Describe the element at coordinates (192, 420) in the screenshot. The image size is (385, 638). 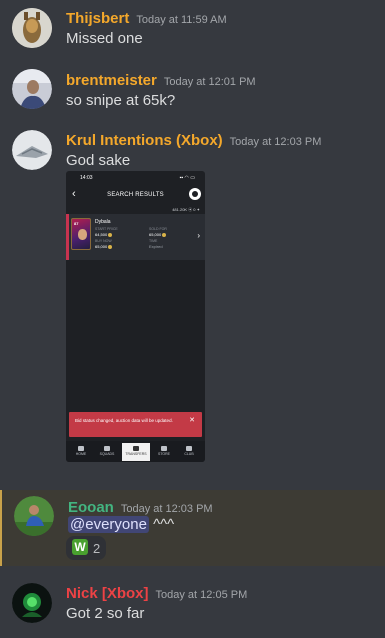
I see `close-icon: ✕` at that location.